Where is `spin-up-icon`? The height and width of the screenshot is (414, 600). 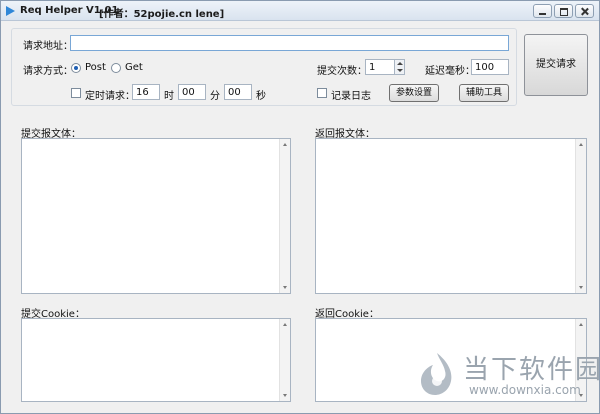 spin-up-icon is located at coordinates (400, 63).